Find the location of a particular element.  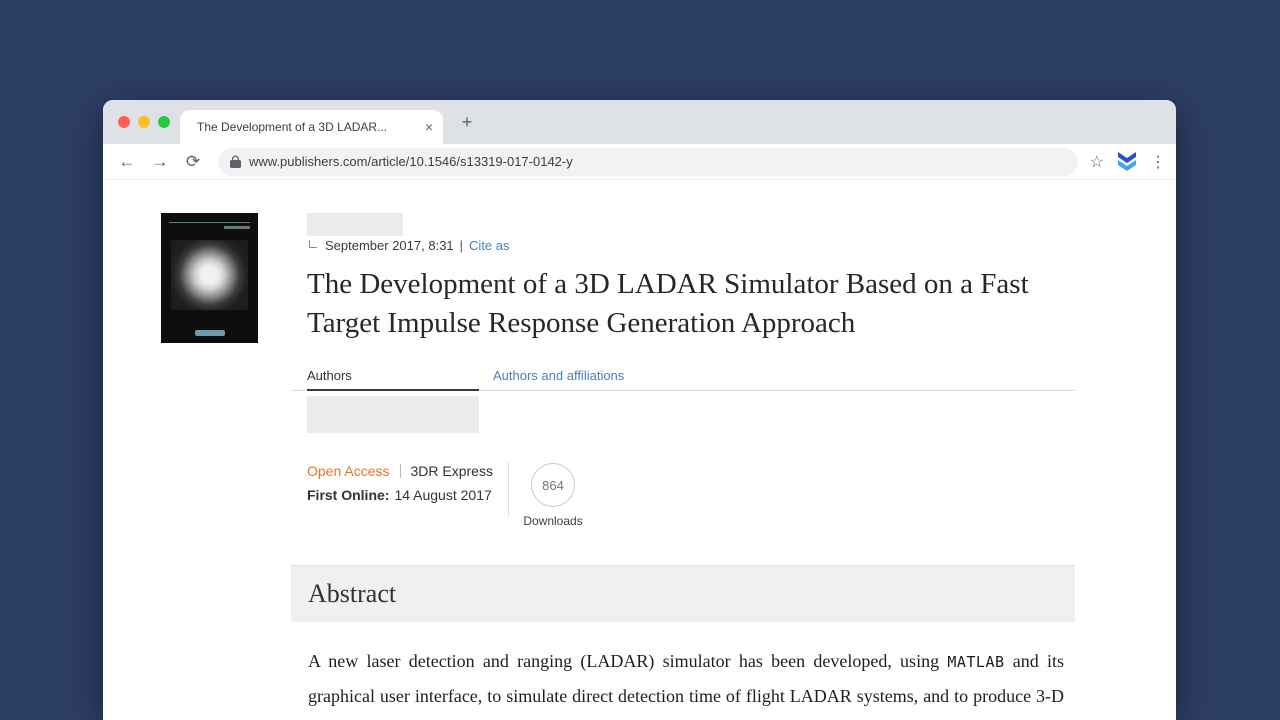

browser-tab: The Development of a 3D LADAR... × is located at coordinates (311, 127).